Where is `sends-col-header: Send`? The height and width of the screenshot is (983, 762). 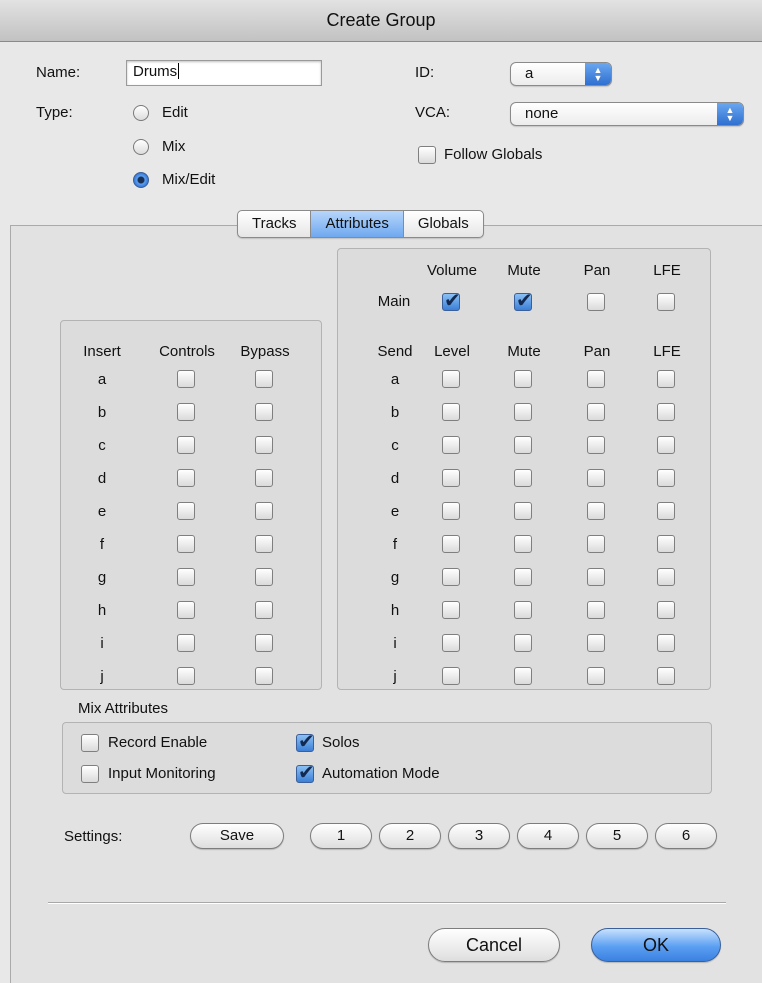 sends-col-header: Send is located at coordinates (395, 351).